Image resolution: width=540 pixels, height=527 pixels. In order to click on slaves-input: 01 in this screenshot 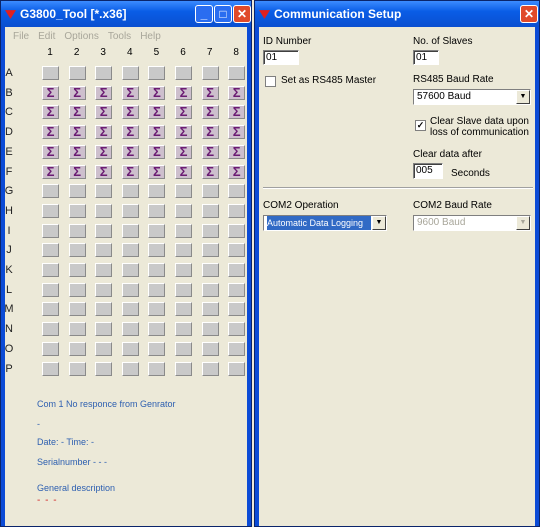, I will do `click(426, 57)`.